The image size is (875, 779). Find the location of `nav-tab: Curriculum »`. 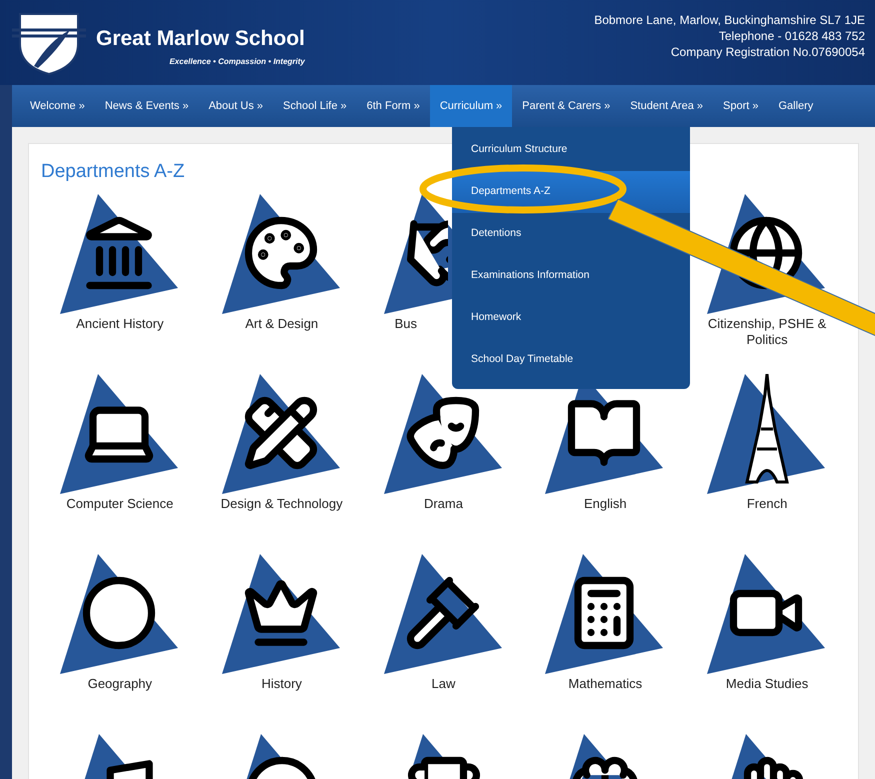

nav-tab: Curriculum » is located at coordinates (471, 106).